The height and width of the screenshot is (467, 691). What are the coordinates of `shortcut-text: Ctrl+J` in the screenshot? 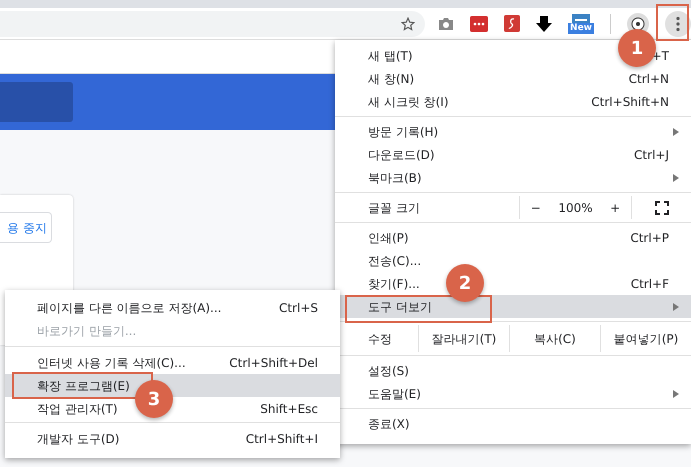 It's located at (651, 155).